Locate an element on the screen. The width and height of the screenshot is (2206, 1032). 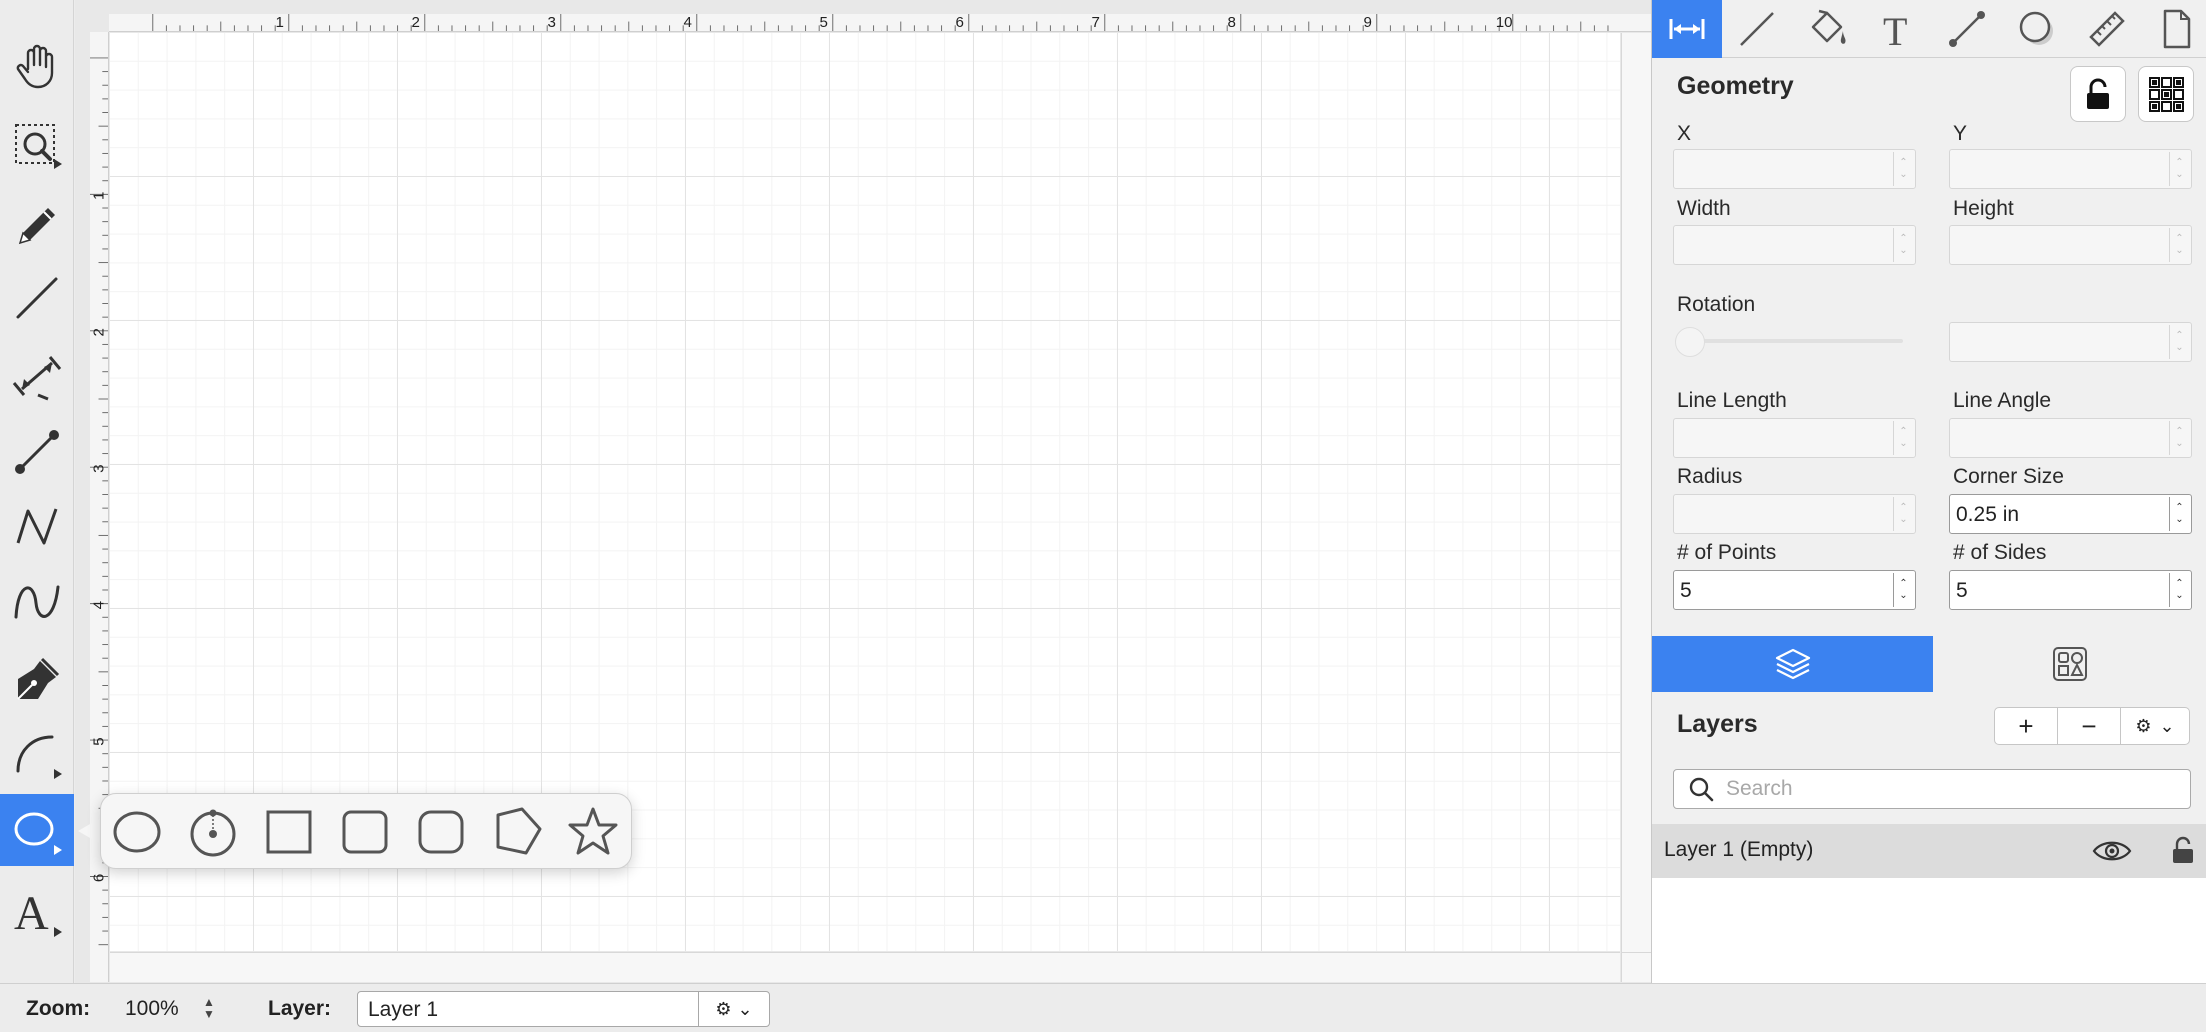
rotation-slider-track is located at coordinates (1789, 341).